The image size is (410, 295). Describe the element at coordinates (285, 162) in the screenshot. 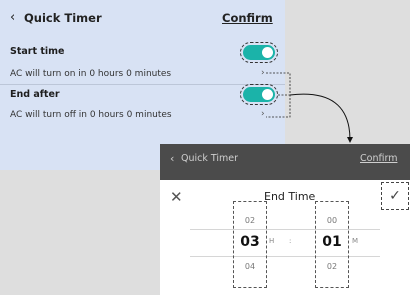

I see `header: ‹ Quick Timer Confirm` at that location.